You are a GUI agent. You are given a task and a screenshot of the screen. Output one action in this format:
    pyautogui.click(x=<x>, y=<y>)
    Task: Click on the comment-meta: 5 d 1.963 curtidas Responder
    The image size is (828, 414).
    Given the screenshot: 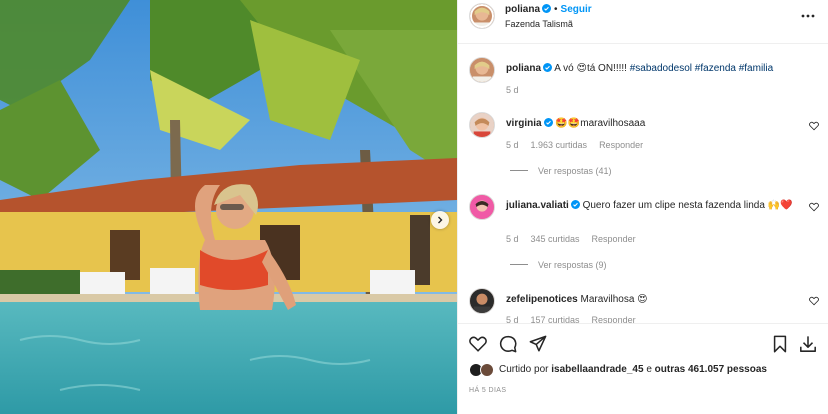 What is the action you would take?
    pyautogui.click(x=580, y=145)
    